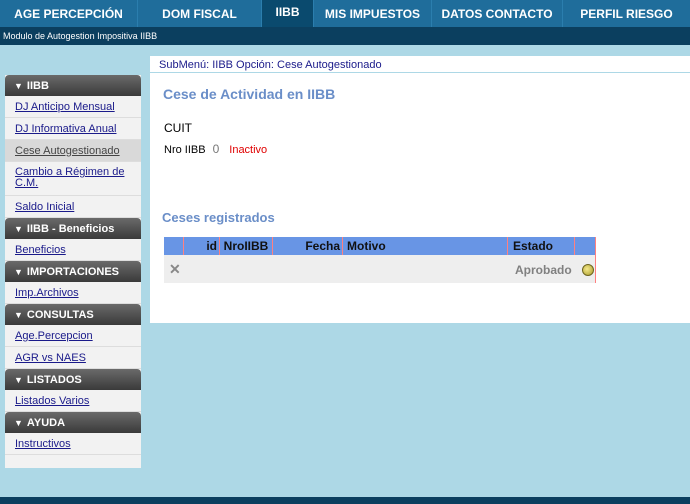 The image size is (690, 504). Describe the element at coordinates (287, 13) in the screenshot. I see `tab-iibb: IIBB` at that location.